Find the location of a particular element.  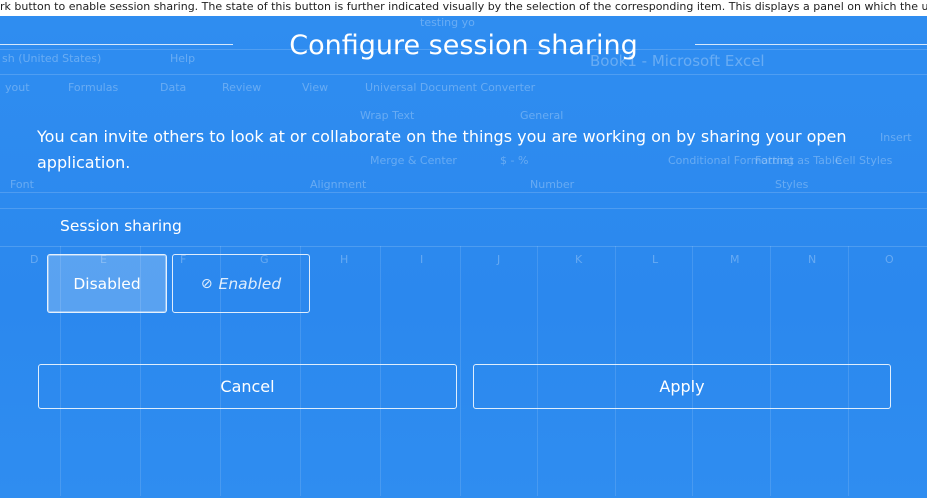

apply-button-label: Apply is located at coordinates (682, 386).